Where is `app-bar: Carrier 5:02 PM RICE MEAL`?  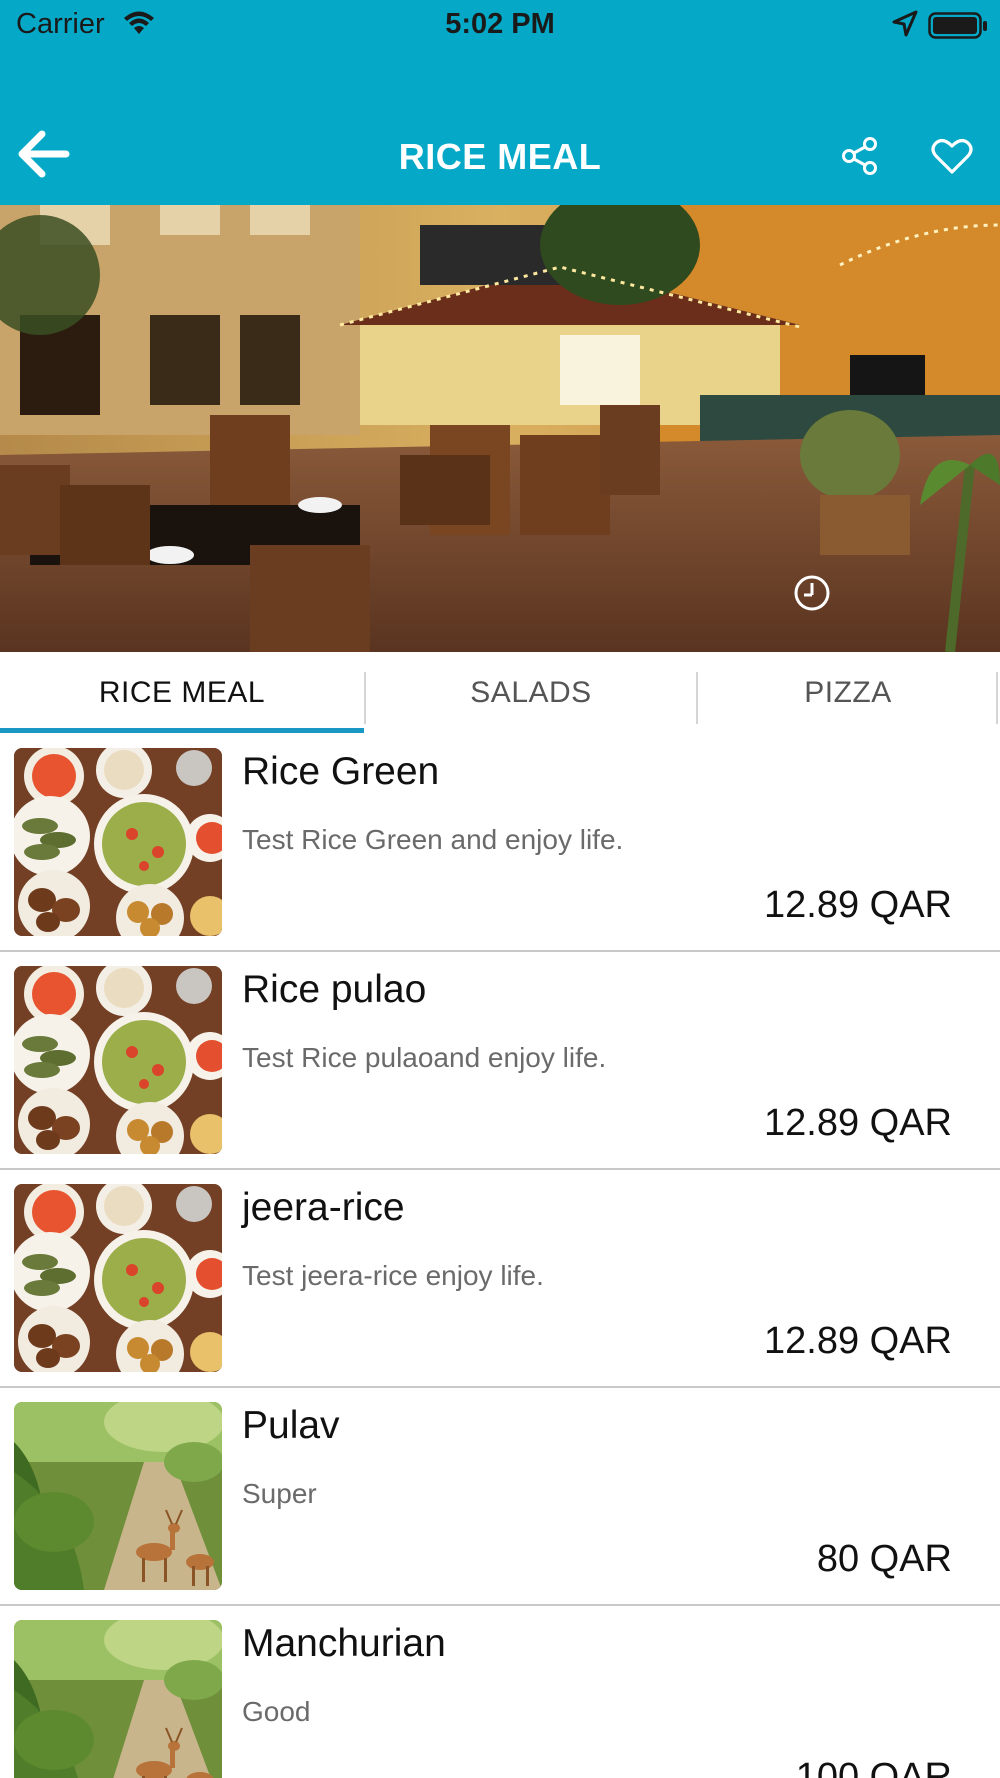 app-bar: Carrier 5:02 PM RICE MEAL is located at coordinates (500, 102).